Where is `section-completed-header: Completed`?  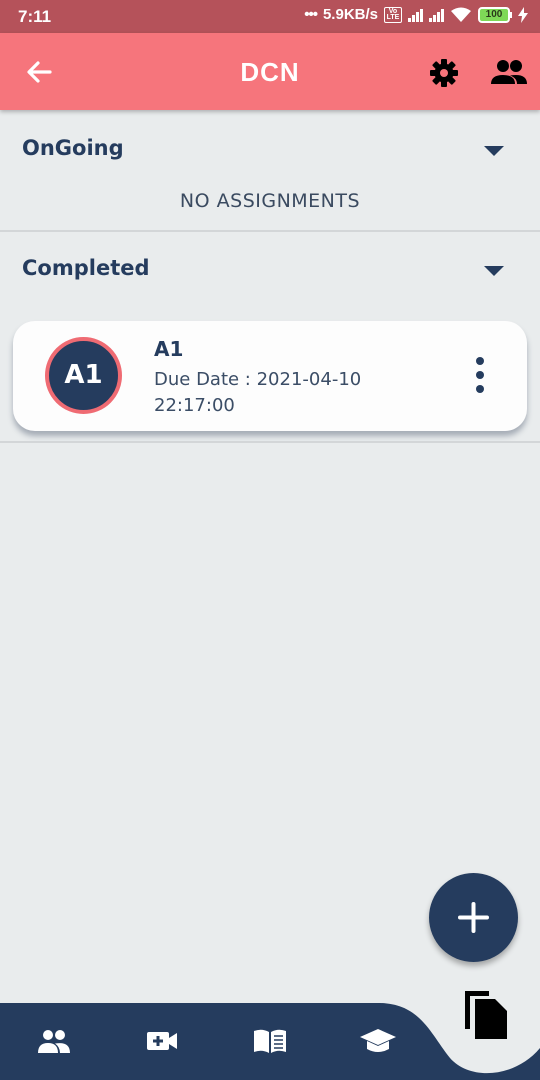 section-completed-header: Completed is located at coordinates (270, 270).